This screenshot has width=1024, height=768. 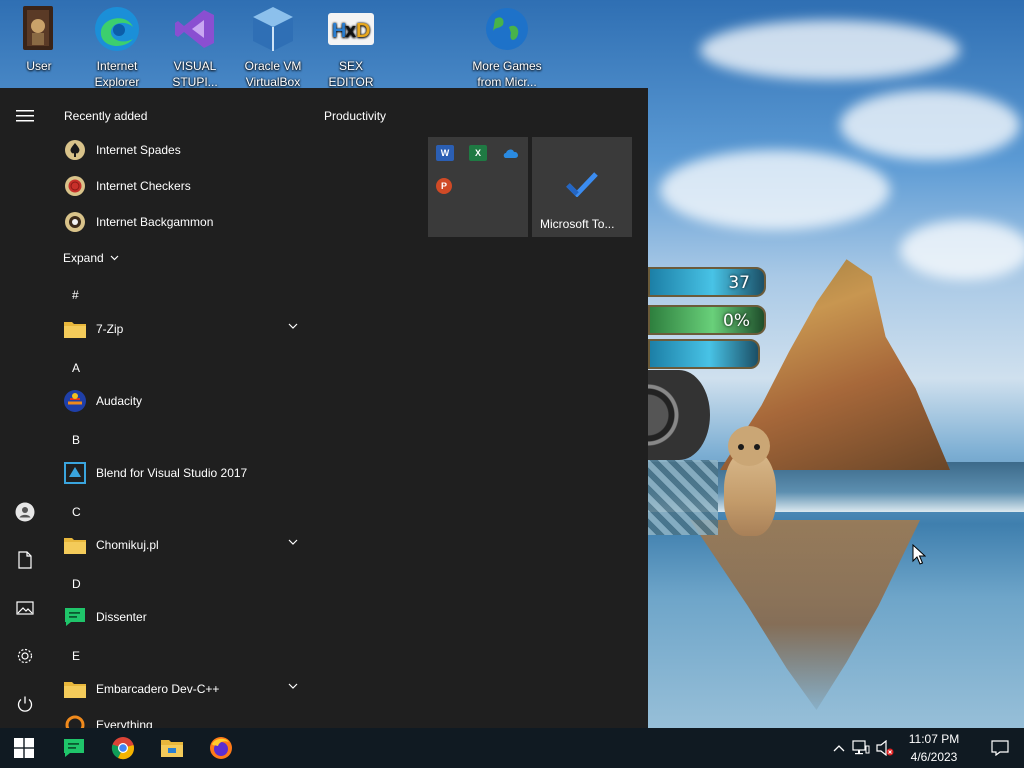 What do you see at coordinates (478, 153) in the screenshot?
I see `excel-icon: X` at bounding box center [478, 153].